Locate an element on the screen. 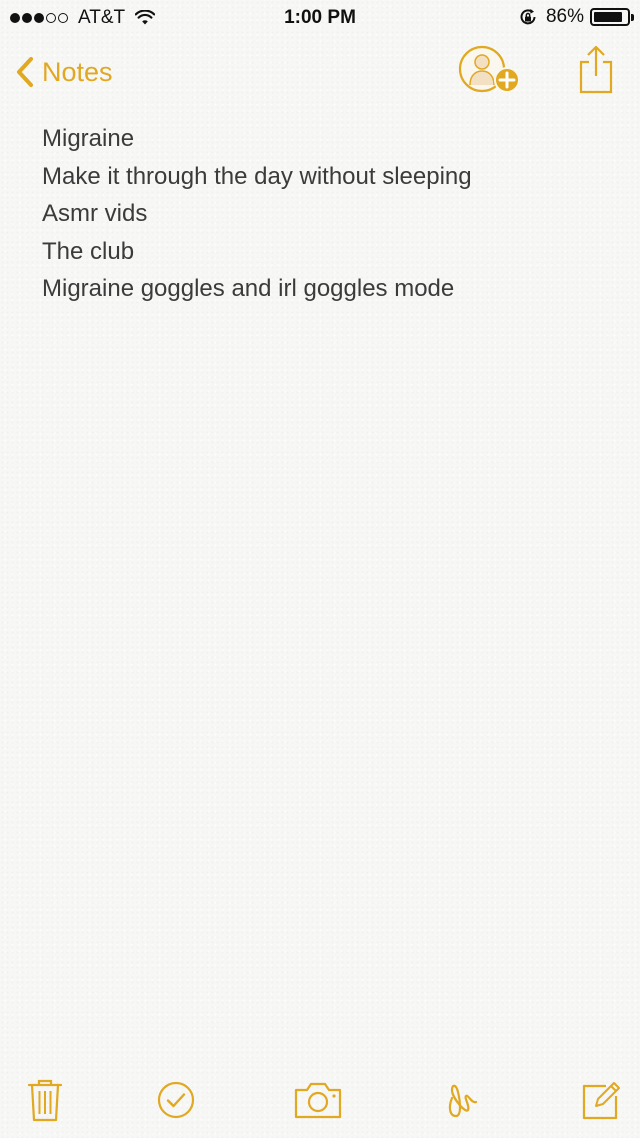 Image resolution: width=640 pixels, height=1138 pixels. back-button-label: Notes is located at coordinates (77, 71).